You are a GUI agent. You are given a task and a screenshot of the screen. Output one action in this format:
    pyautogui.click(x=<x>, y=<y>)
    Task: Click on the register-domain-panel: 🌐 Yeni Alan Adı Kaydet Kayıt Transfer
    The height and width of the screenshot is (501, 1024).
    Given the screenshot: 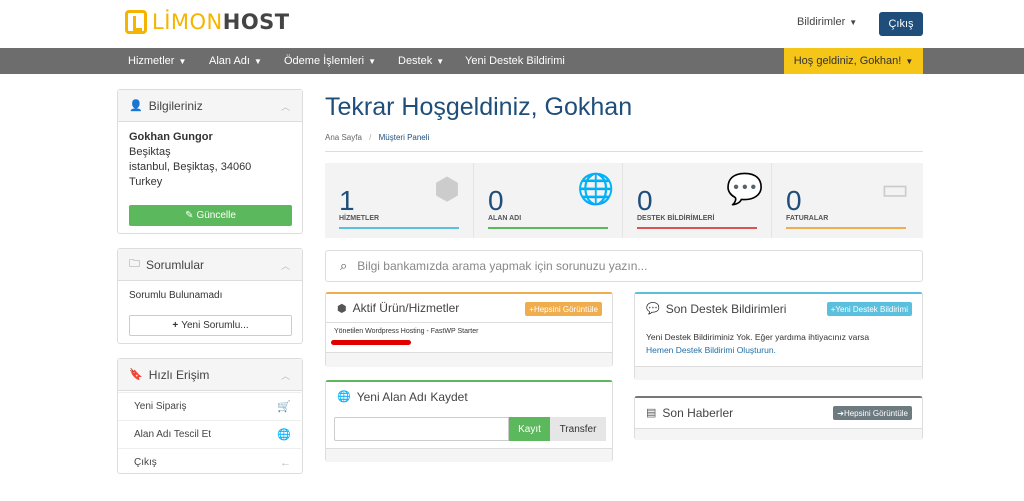 What is the action you would take?
    pyautogui.click(x=469, y=421)
    